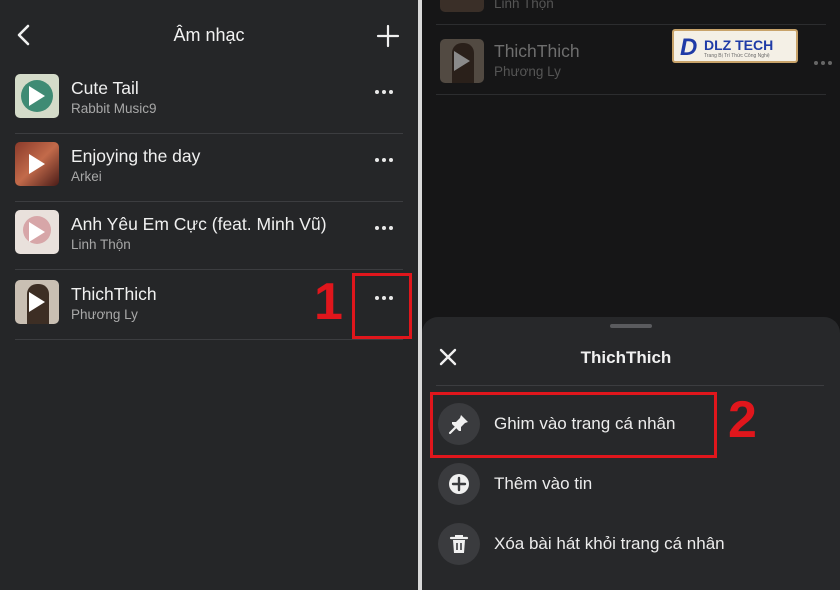 The width and height of the screenshot is (840, 590). I want to click on annotation-step-number: 2, so click(742, 420).